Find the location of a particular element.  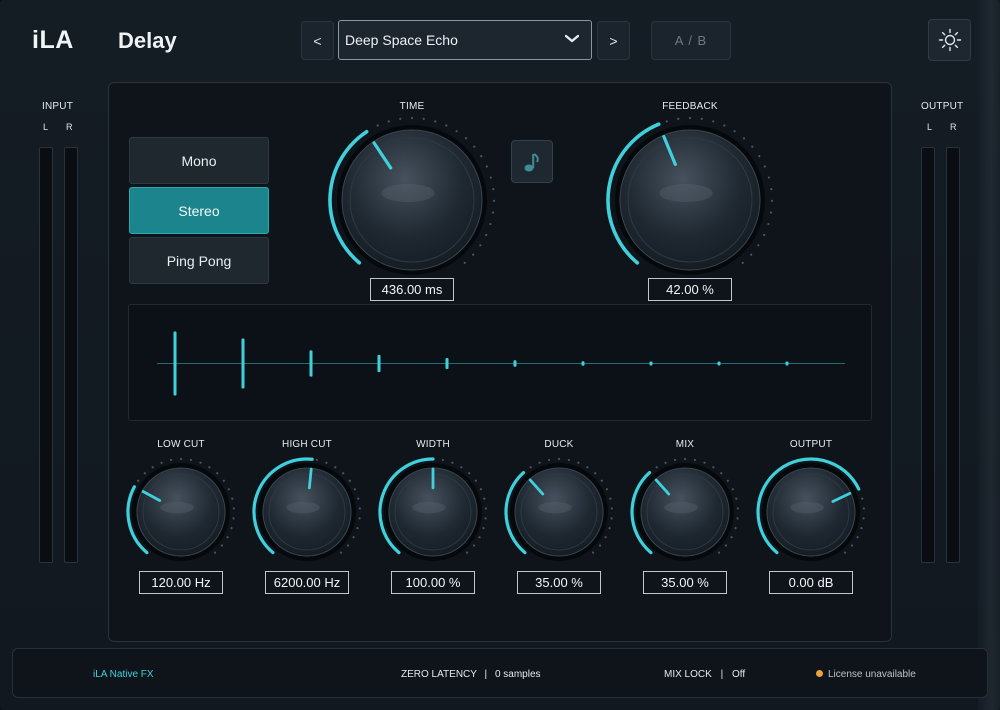

low-cut-knob is located at coordinates (181, 510).